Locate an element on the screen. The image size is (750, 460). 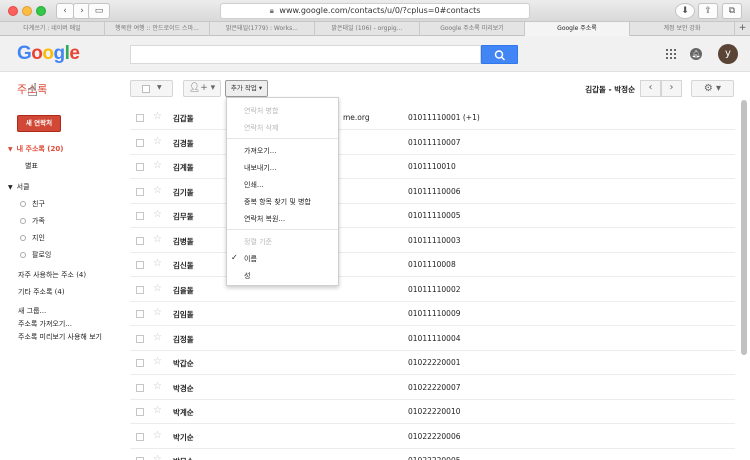
close-window-button is located at coordinates (13, 11).